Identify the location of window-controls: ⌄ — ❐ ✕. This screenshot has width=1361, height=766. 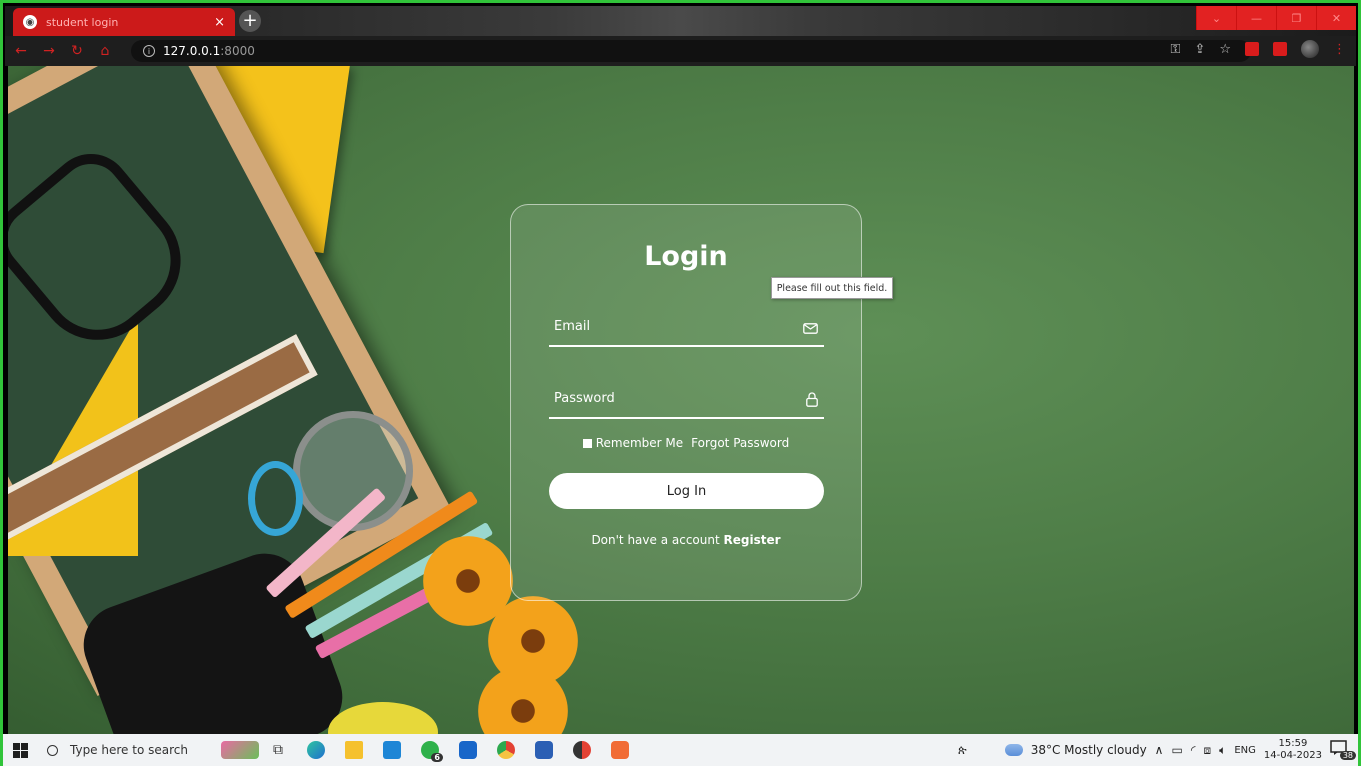
(1276, 18).